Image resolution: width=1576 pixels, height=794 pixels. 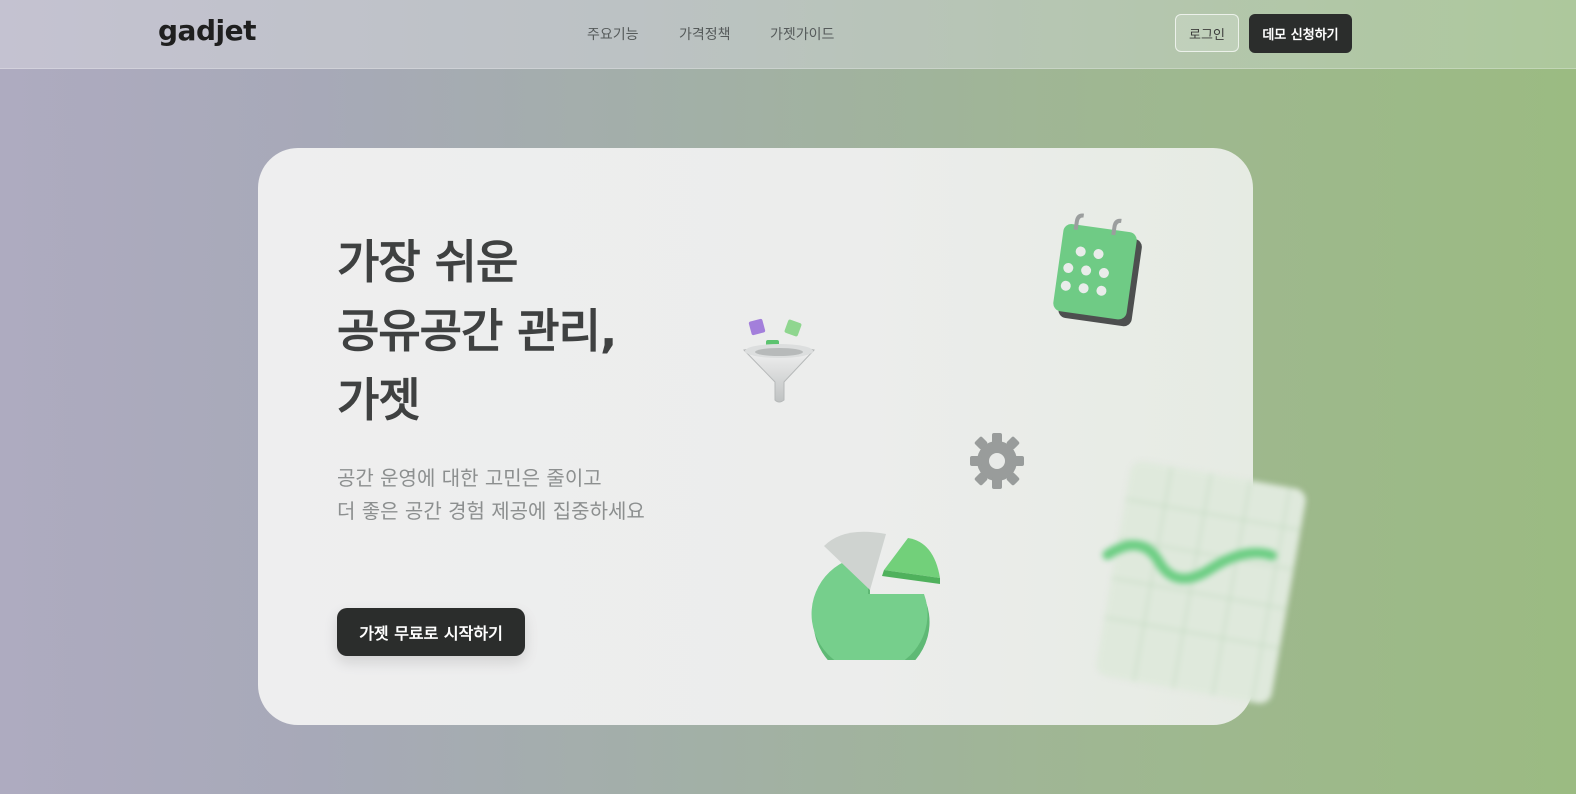 What do you see at coordinates (705, 34) in the screenshot?
I see `nav-item-pricing: 가격정책` at bounding box center [705, 34].